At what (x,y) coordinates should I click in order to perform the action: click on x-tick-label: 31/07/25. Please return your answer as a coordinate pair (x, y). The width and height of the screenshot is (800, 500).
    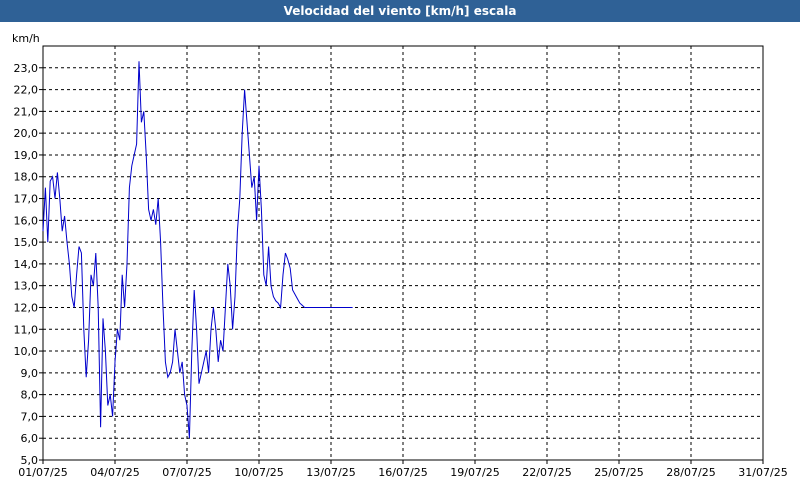
    Looking at the image, I should click on (762, 472).